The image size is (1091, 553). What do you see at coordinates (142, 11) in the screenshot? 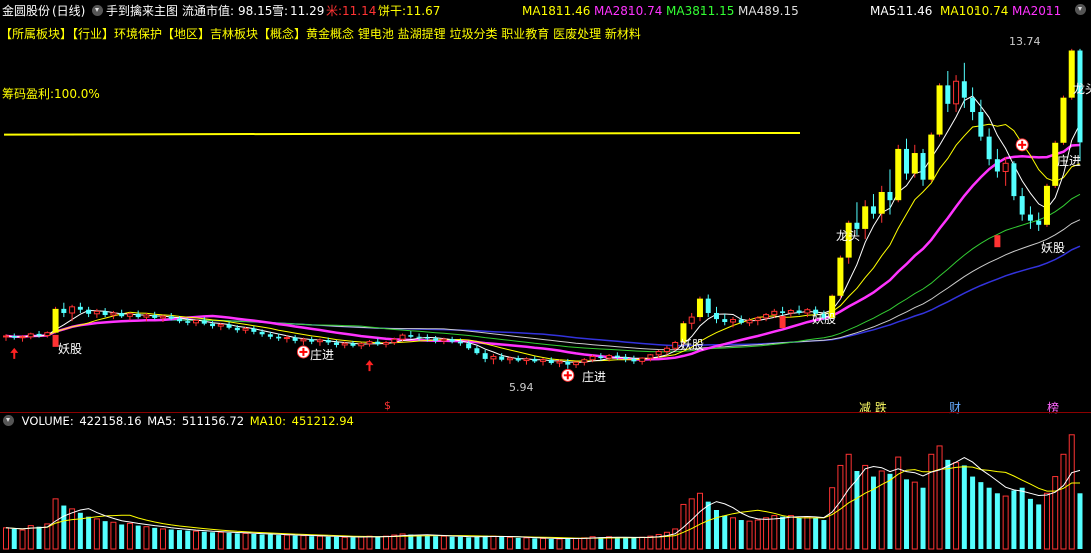
I see `formula-name: 手到擒来主图` at bounding box center [142, 11].